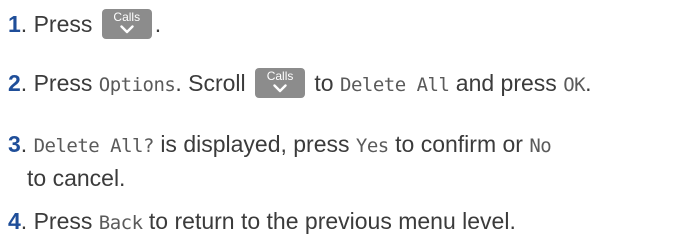 The height and width of the screenshot is (247, 699). Describe the element at coordinates (506, 83) in the screenshot. I see `step-text: and press` at that location.